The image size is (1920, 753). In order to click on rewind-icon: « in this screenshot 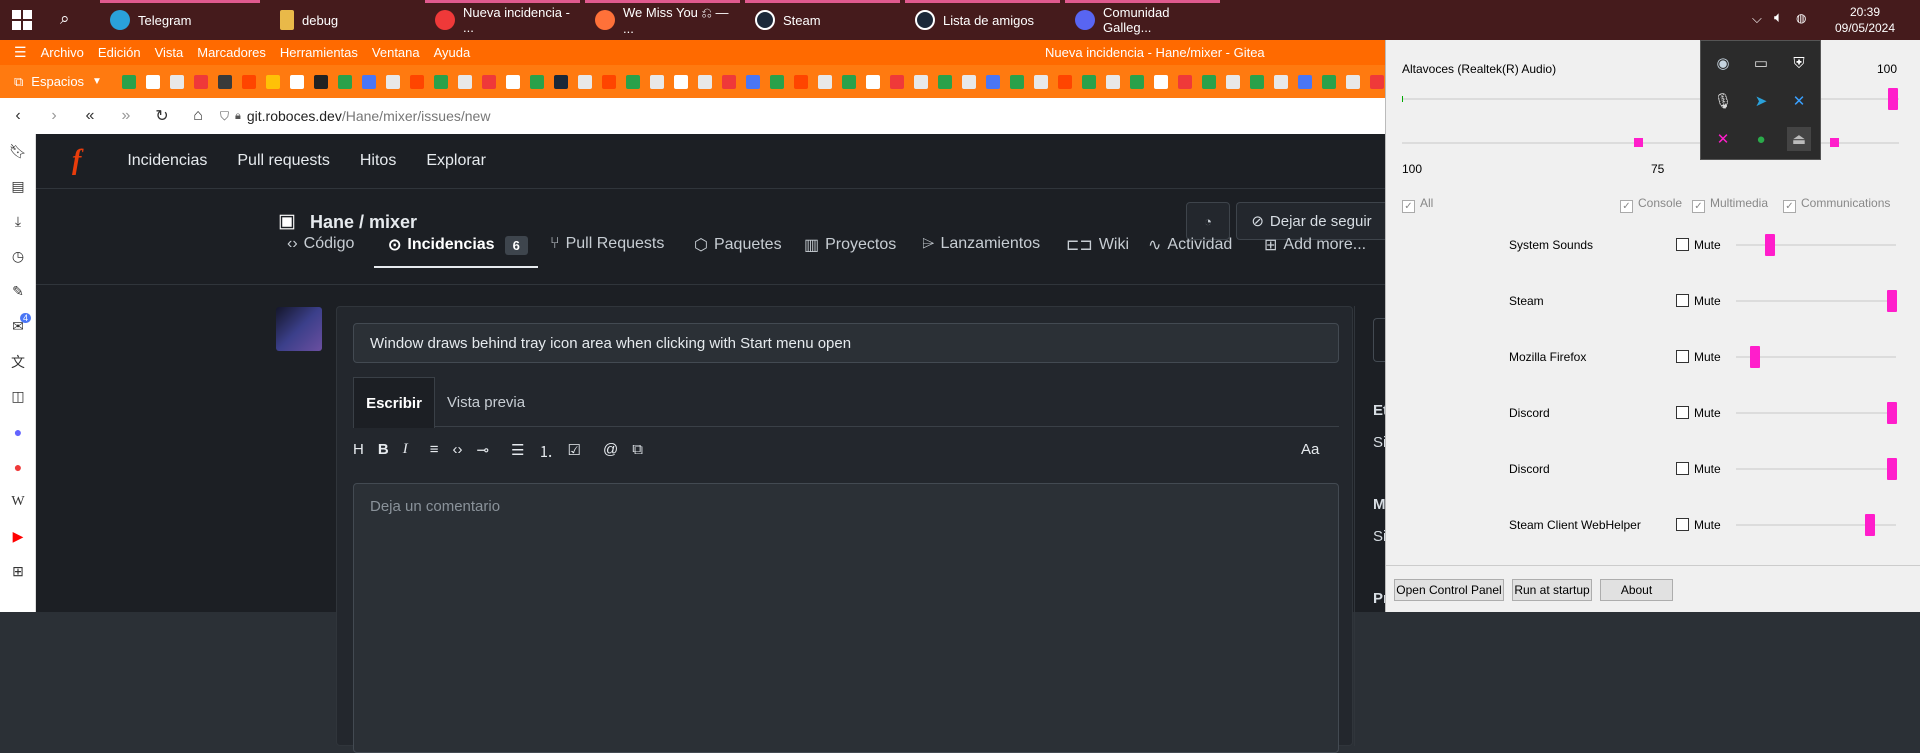, I will do `click(90, 116)`.